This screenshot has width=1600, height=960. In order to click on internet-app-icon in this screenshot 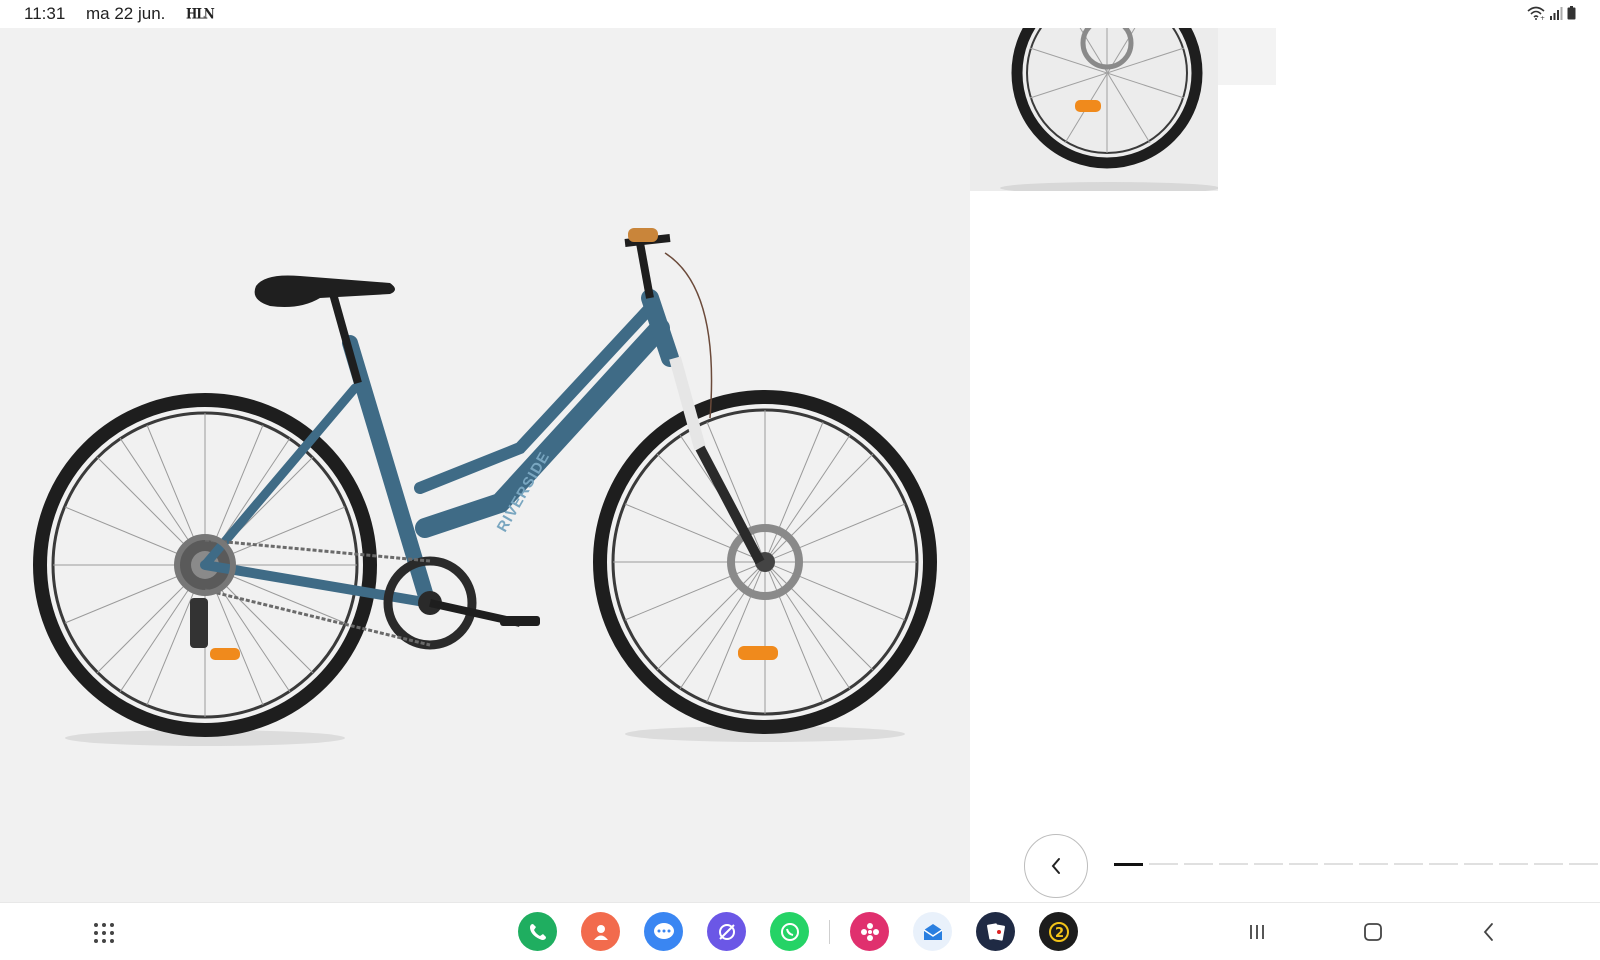, I will do `click(726, 931)`.